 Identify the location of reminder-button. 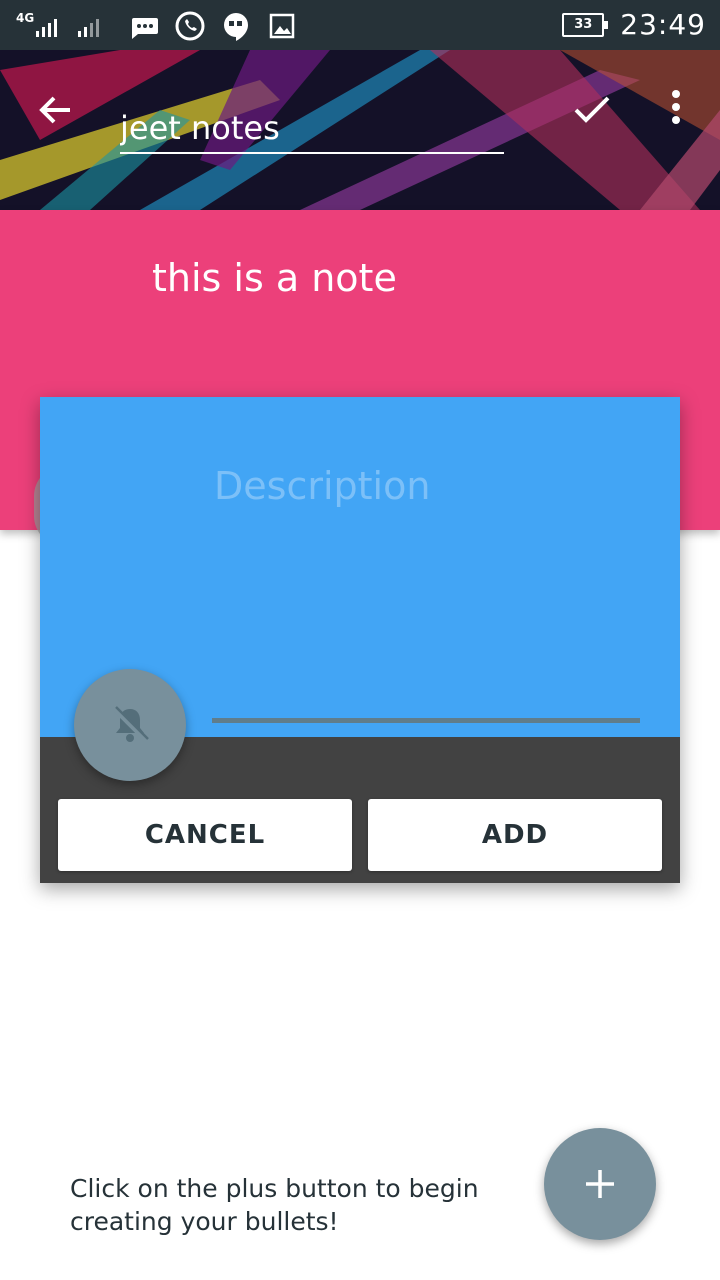
(130, 725).